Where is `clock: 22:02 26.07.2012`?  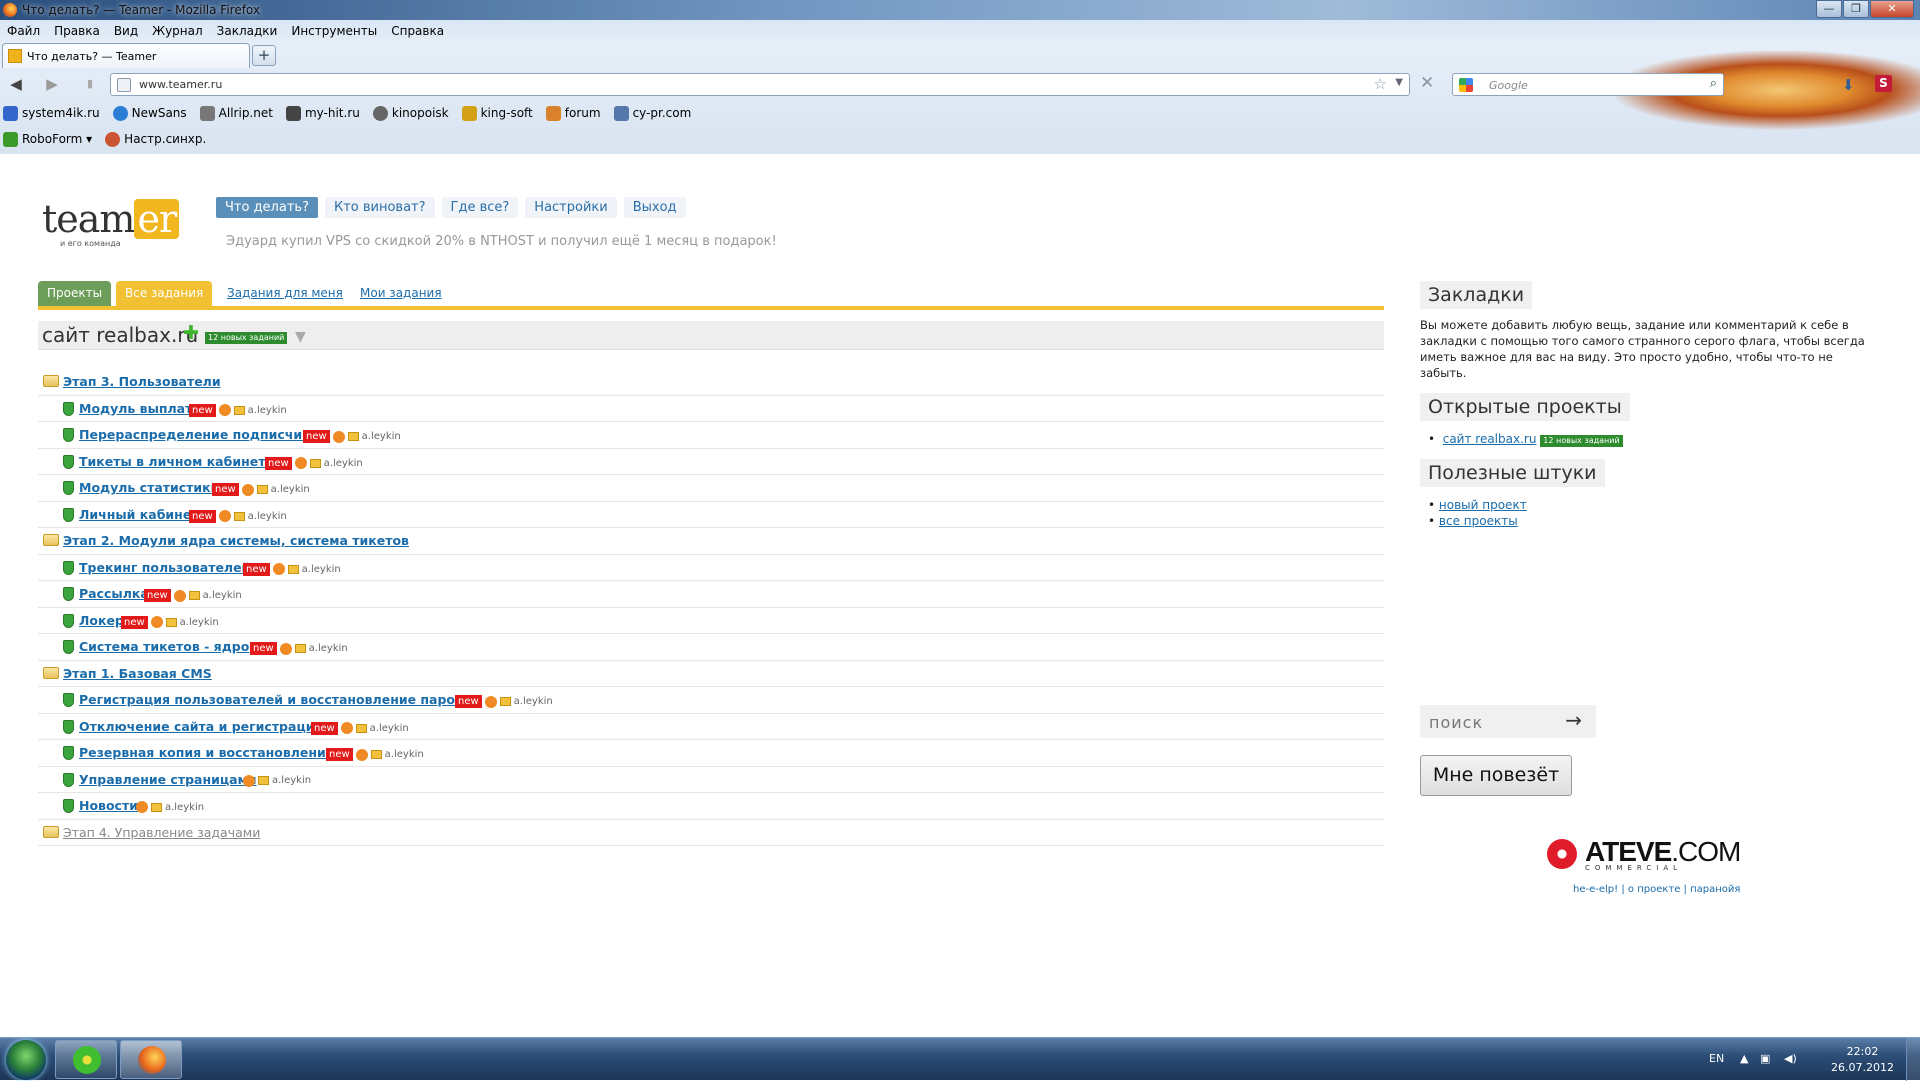
clock: 22:02 26.07.2012 is located at coordinates (1862, 1060).